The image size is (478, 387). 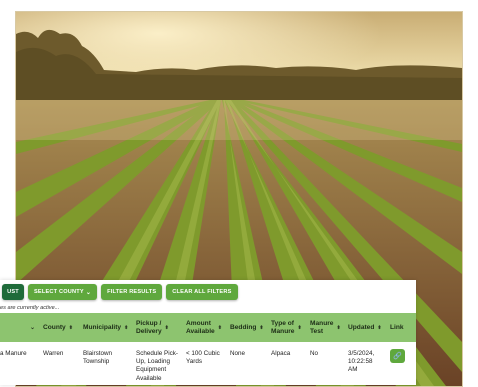 What do you see at coordinates (361, 362) in the screenshot?
I see `cell-updated: 3/5/2024, 10:22:58 AM` at bounding box center [361, 362].